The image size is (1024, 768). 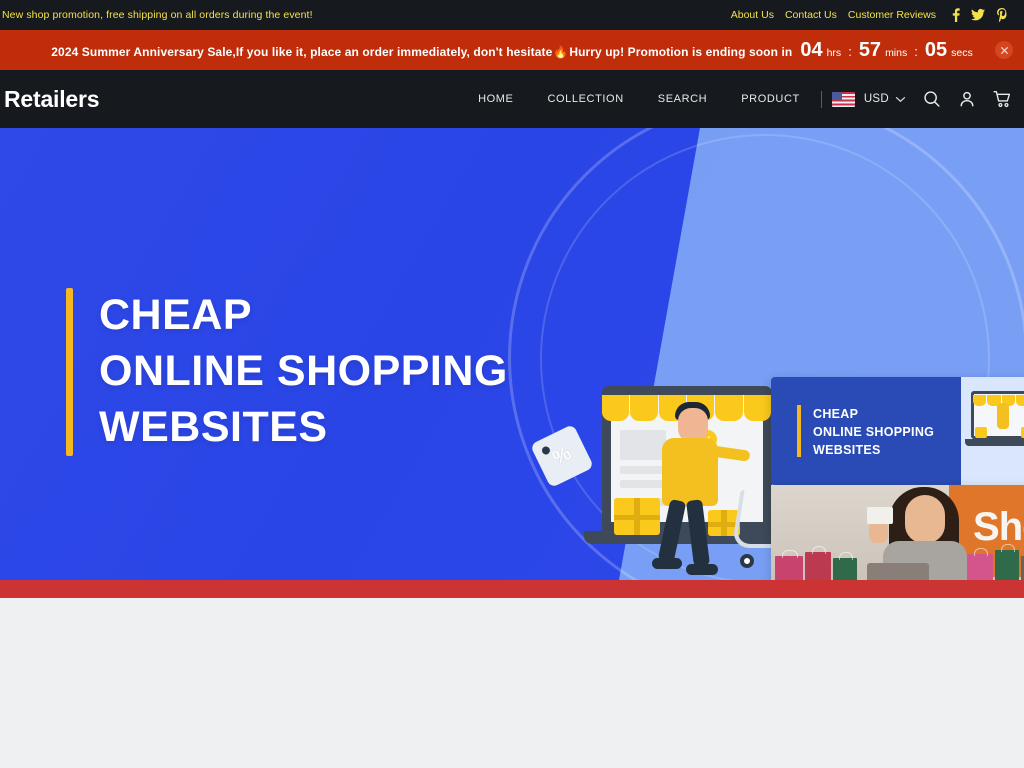 What do you see at coordinates (682, 99) in the screenshot?
I see `nav-item-search: SEARCH` at bounding box center [682, 99].